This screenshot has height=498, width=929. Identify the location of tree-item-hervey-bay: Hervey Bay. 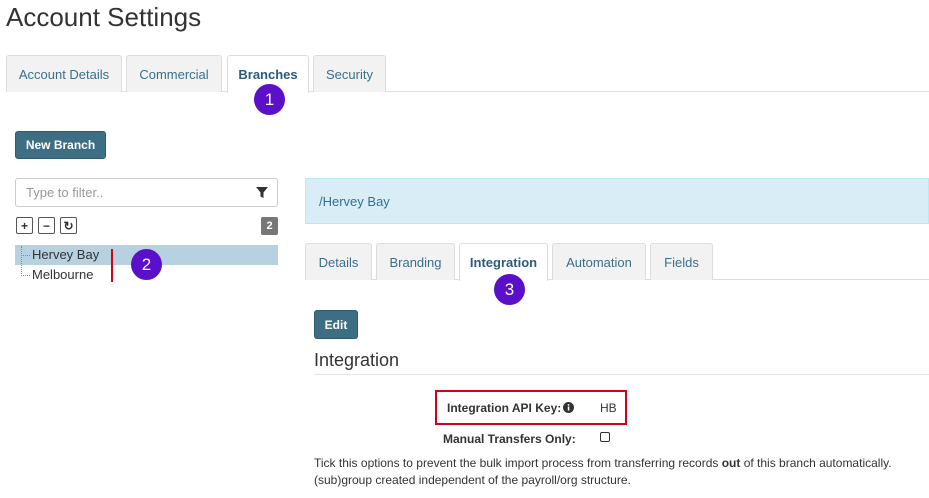
(65, 254).